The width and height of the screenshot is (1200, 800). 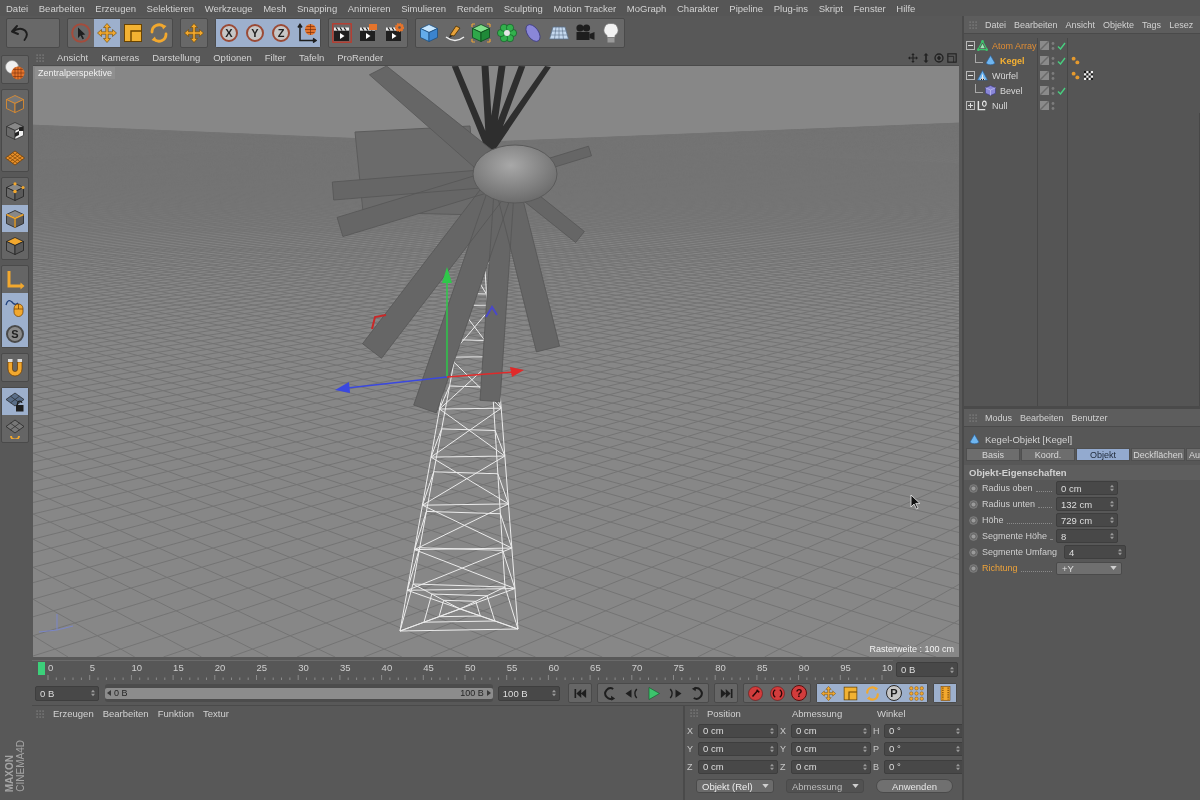 I want to click on number-field: 4, so click(x=1095, y=552).